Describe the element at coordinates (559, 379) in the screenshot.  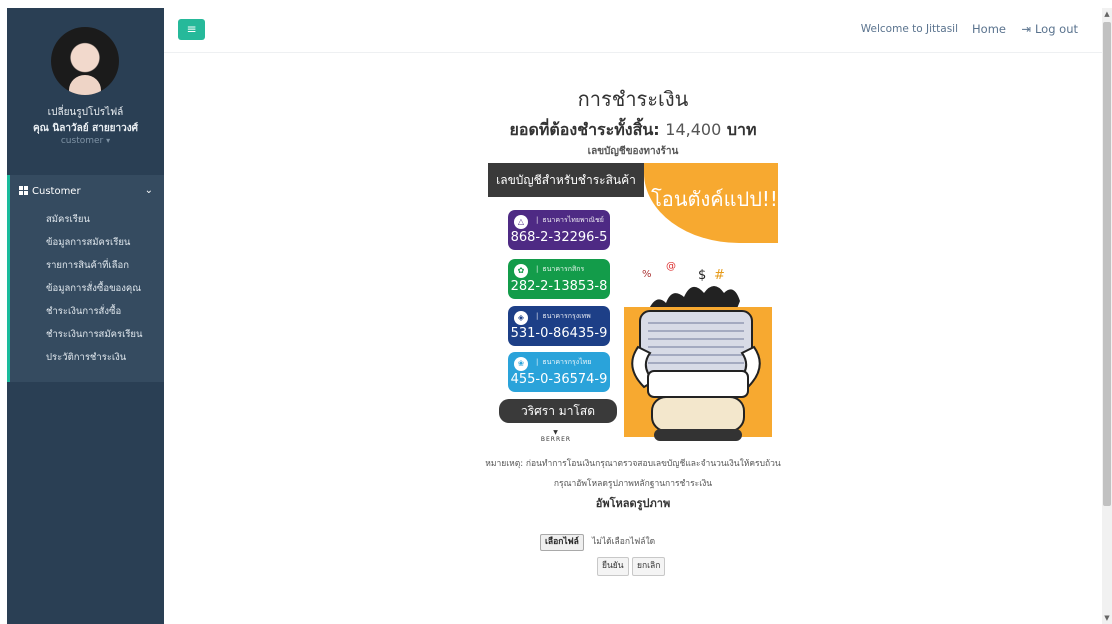
I see `bank-account-number: 455-0-36574-9` at that location.